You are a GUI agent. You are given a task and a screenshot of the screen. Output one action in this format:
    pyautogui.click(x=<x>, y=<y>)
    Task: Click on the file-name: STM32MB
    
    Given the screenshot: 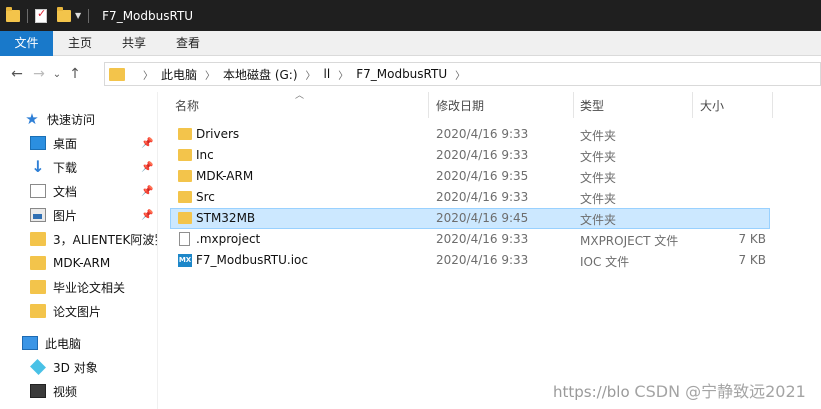 What is the action you would take?
    pyautogui.click(x=226, y=218)
    